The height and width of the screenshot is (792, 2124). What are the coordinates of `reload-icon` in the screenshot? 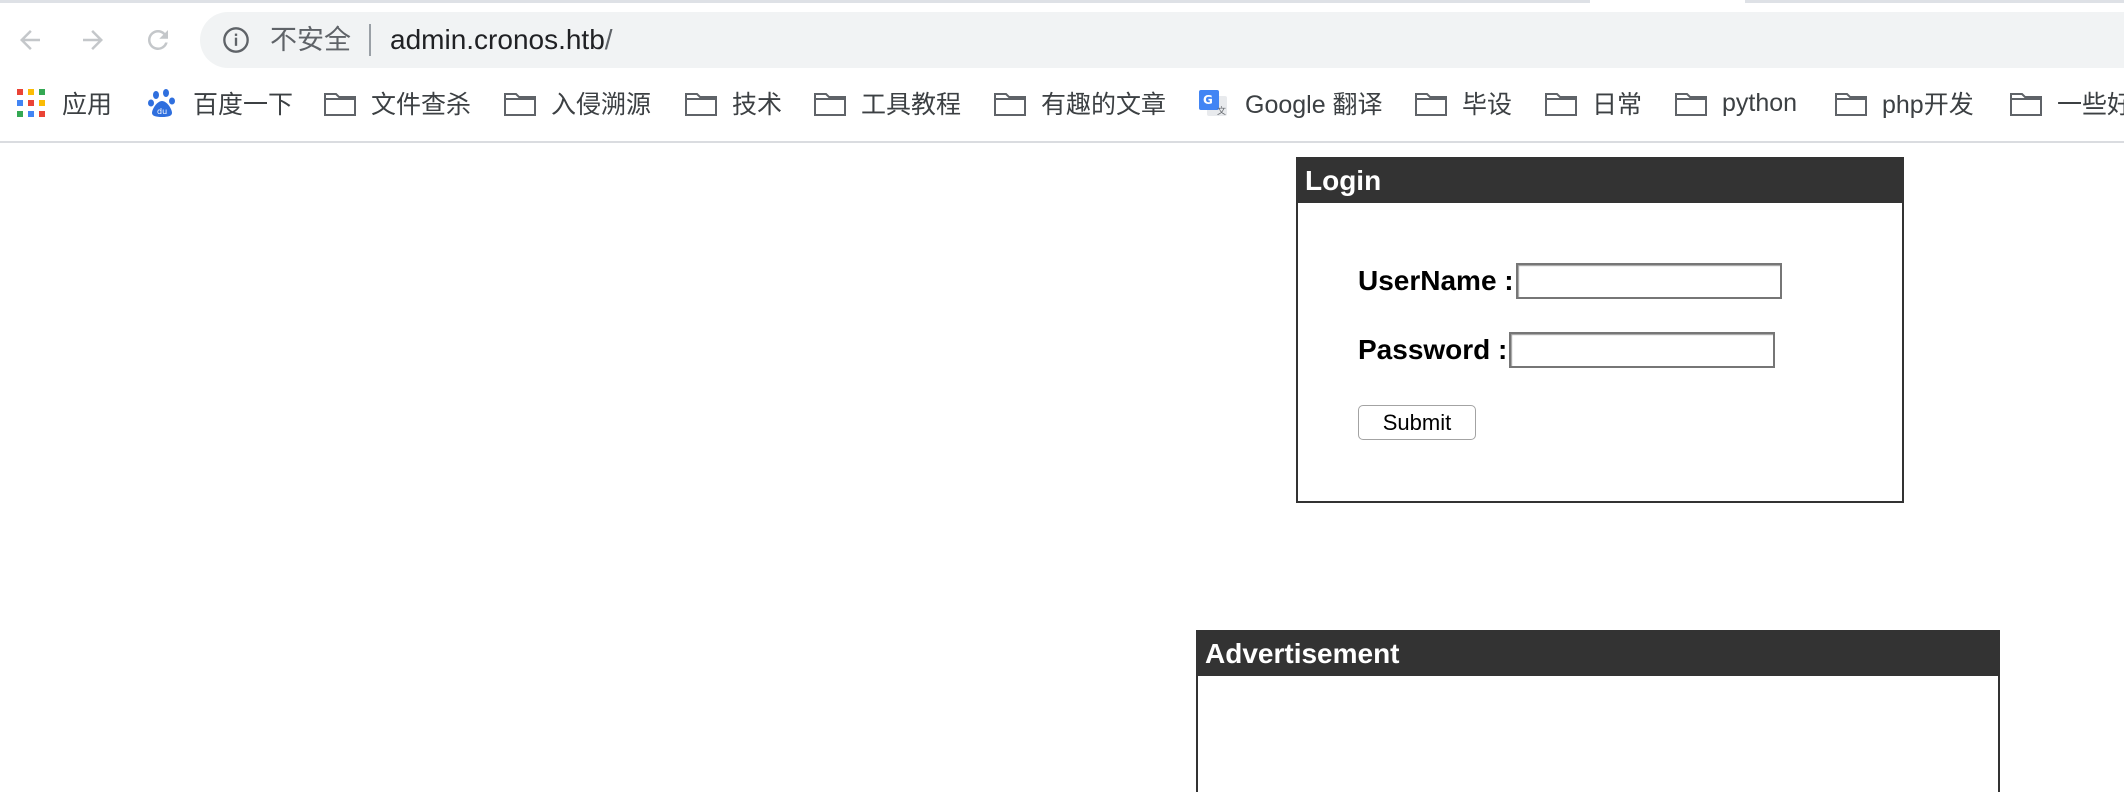 It's located at (158, 40).